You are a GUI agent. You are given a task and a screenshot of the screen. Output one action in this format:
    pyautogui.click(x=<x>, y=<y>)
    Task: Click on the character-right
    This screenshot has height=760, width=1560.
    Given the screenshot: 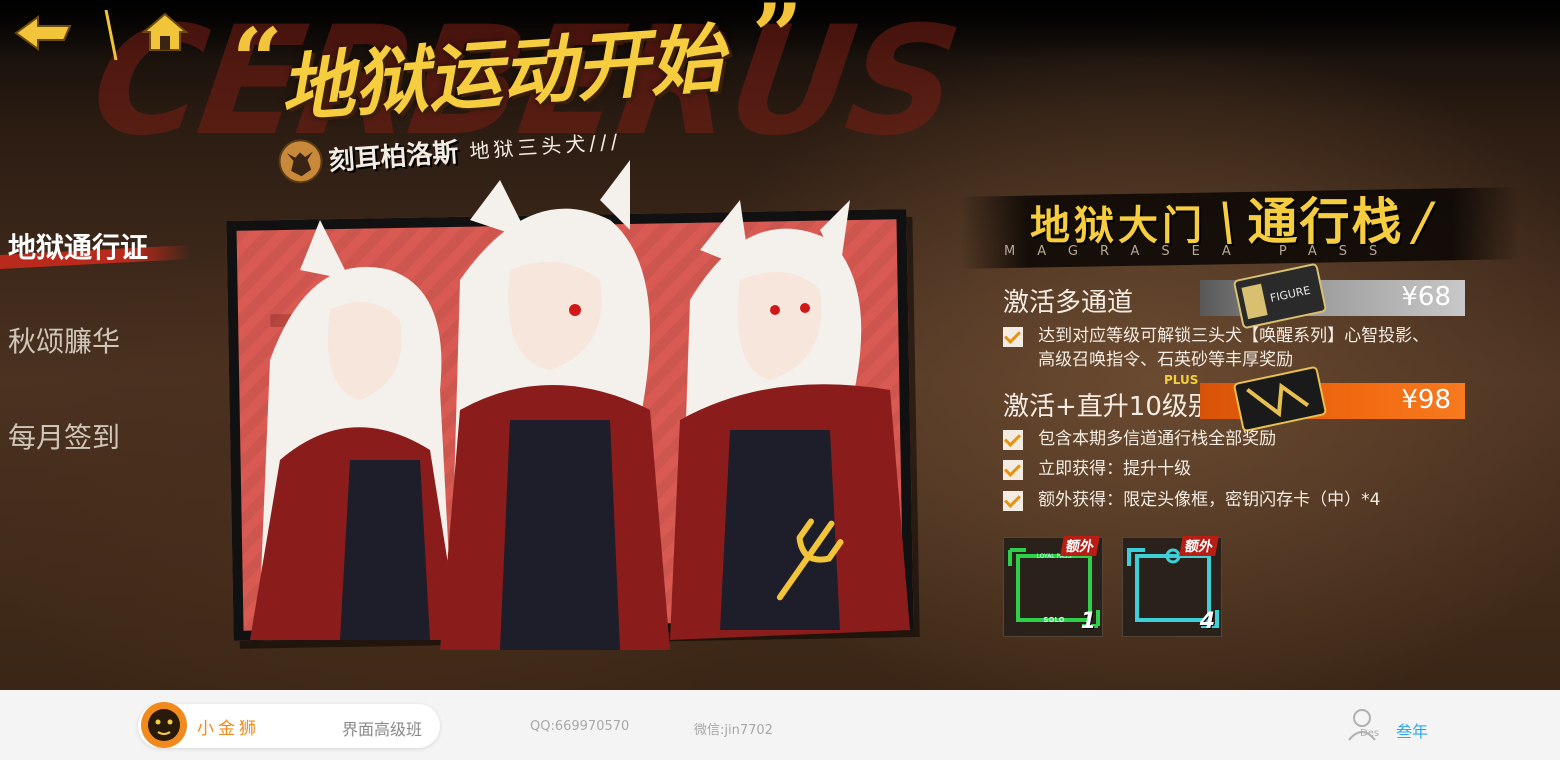 What is the action you would take?
    pyautogui.click(x=790, y=420)
    